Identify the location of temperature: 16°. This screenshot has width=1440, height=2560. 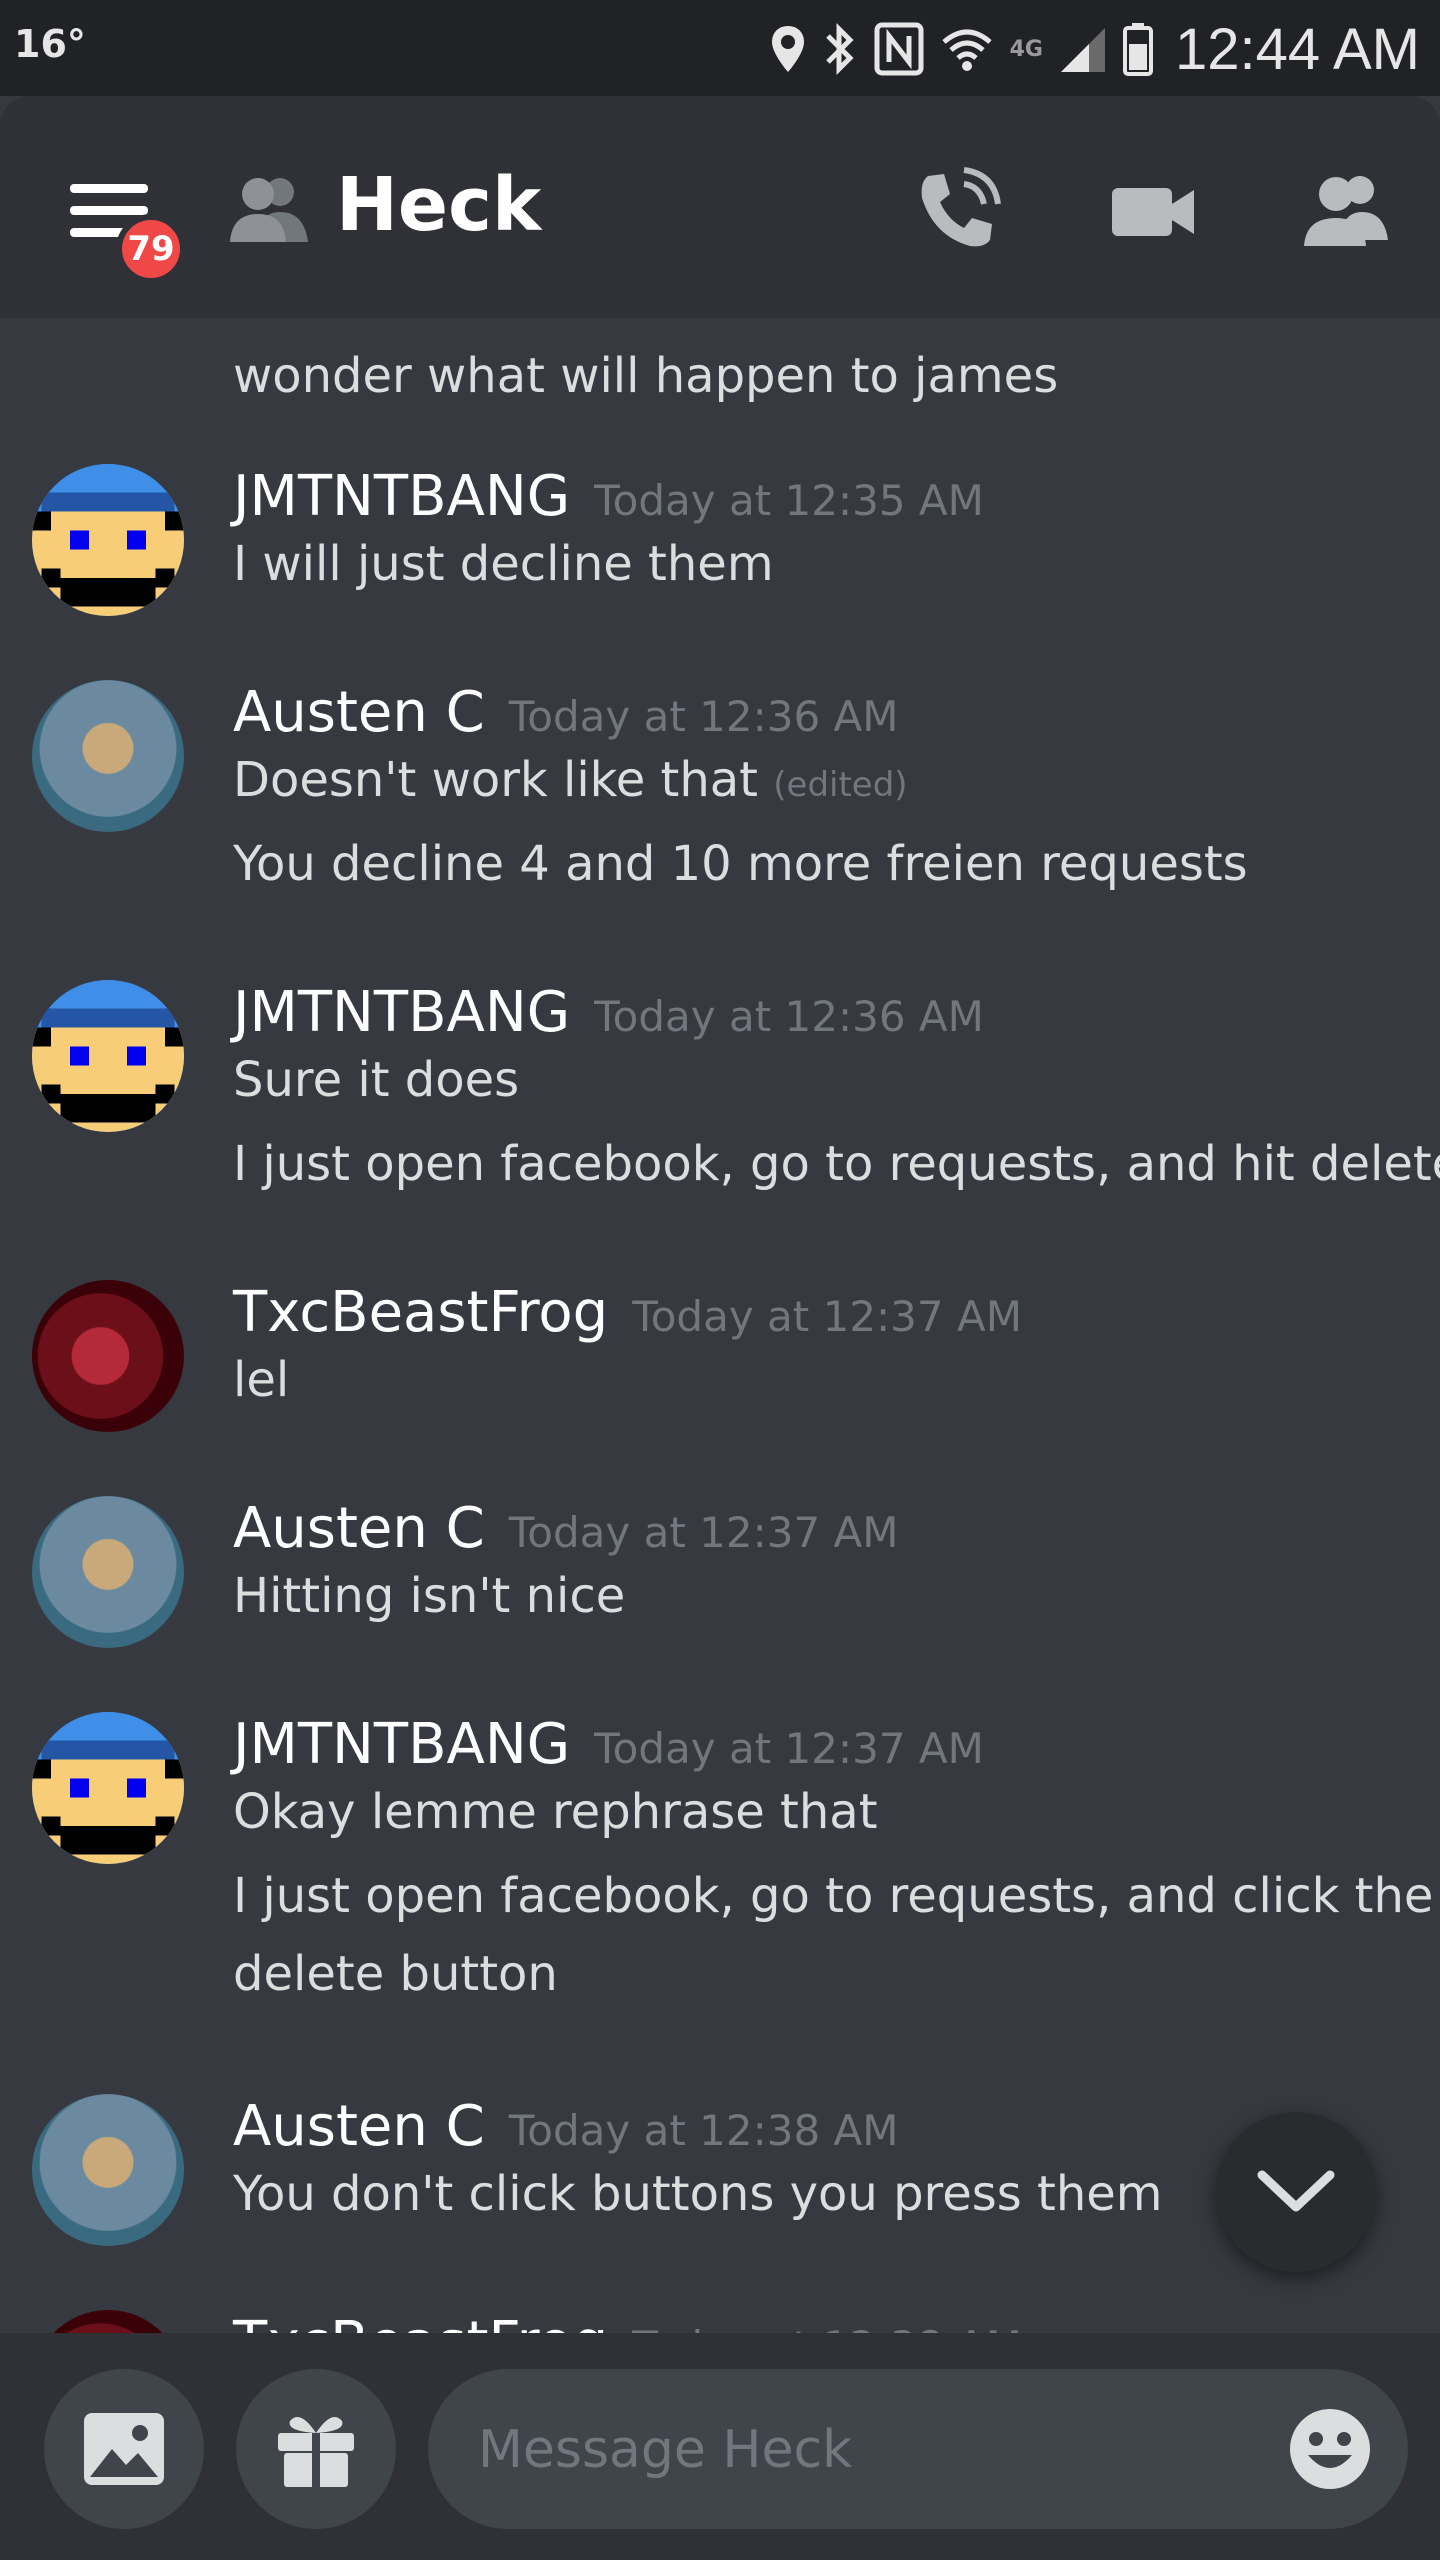
(50, 44).